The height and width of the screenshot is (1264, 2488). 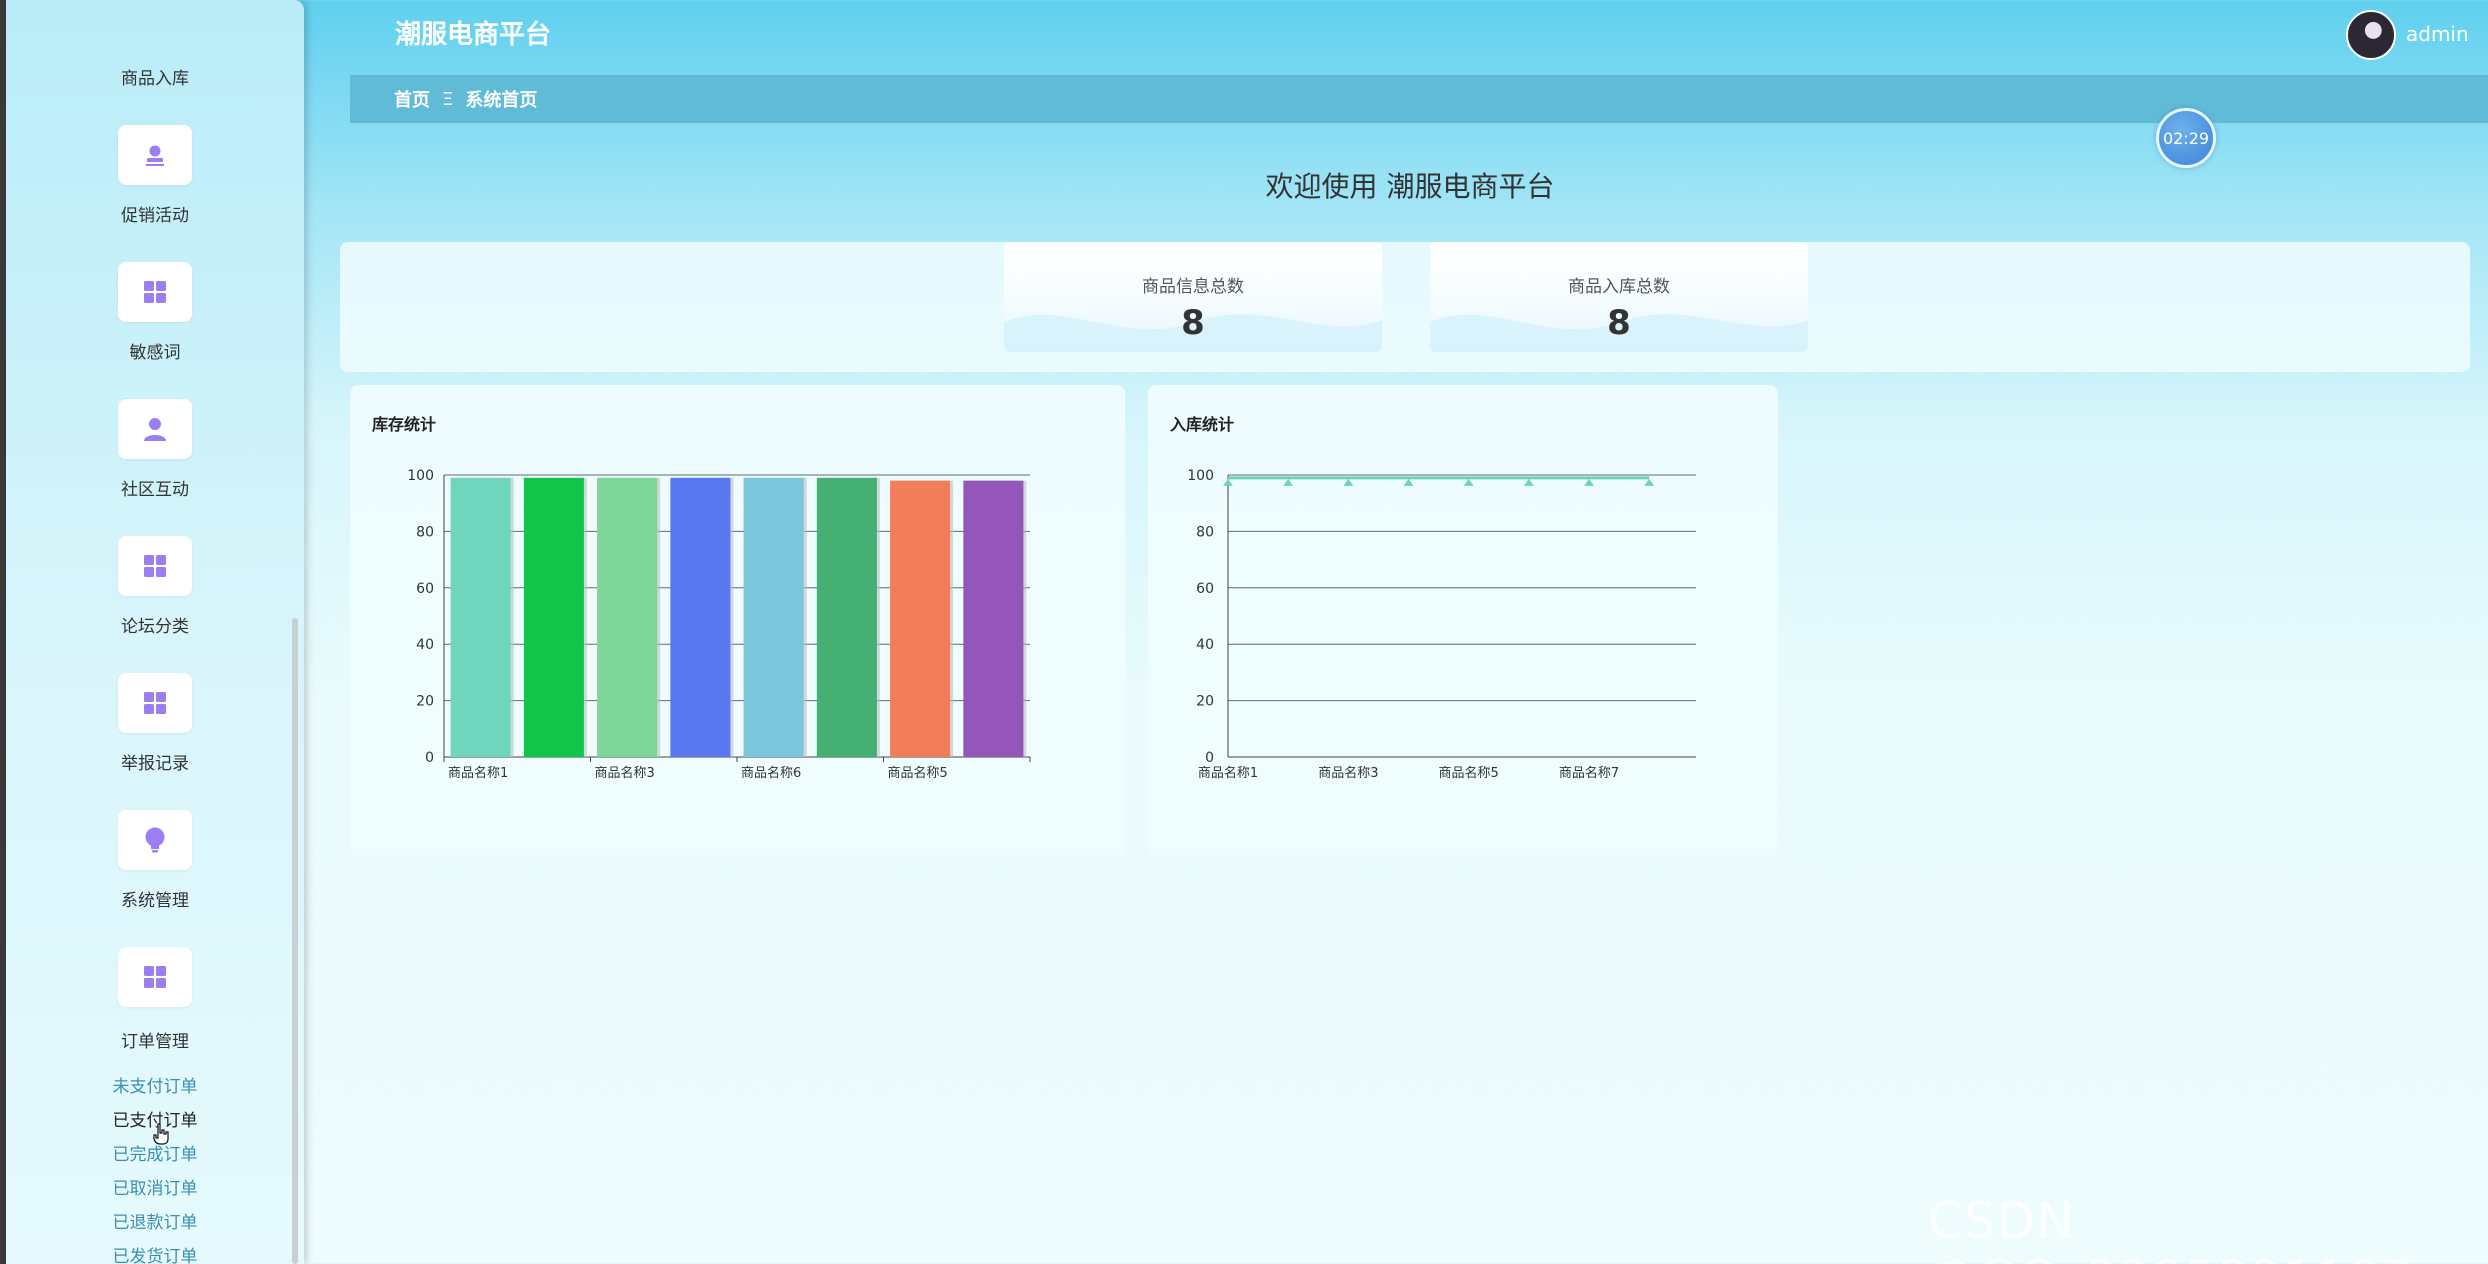 I want to click on user-name: admin, so click(x=2437, y=34).